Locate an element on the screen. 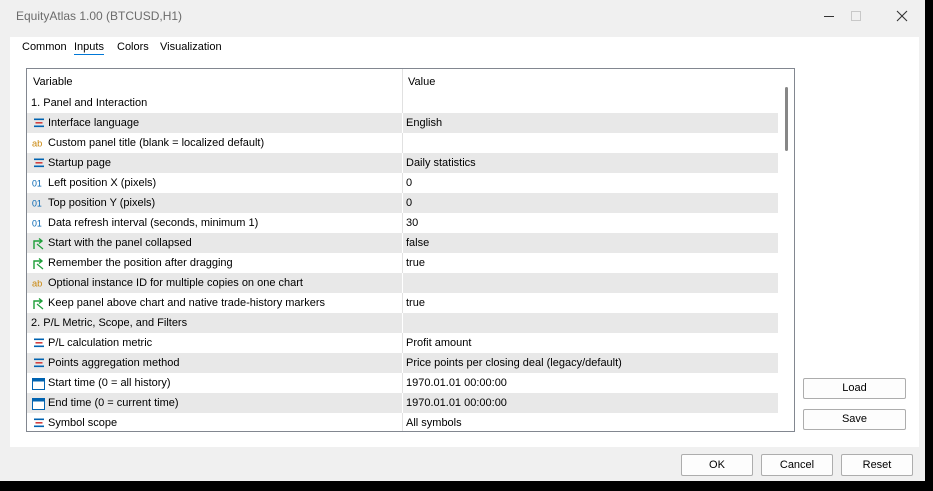  value-text: English is located at coordinates (424, 123).